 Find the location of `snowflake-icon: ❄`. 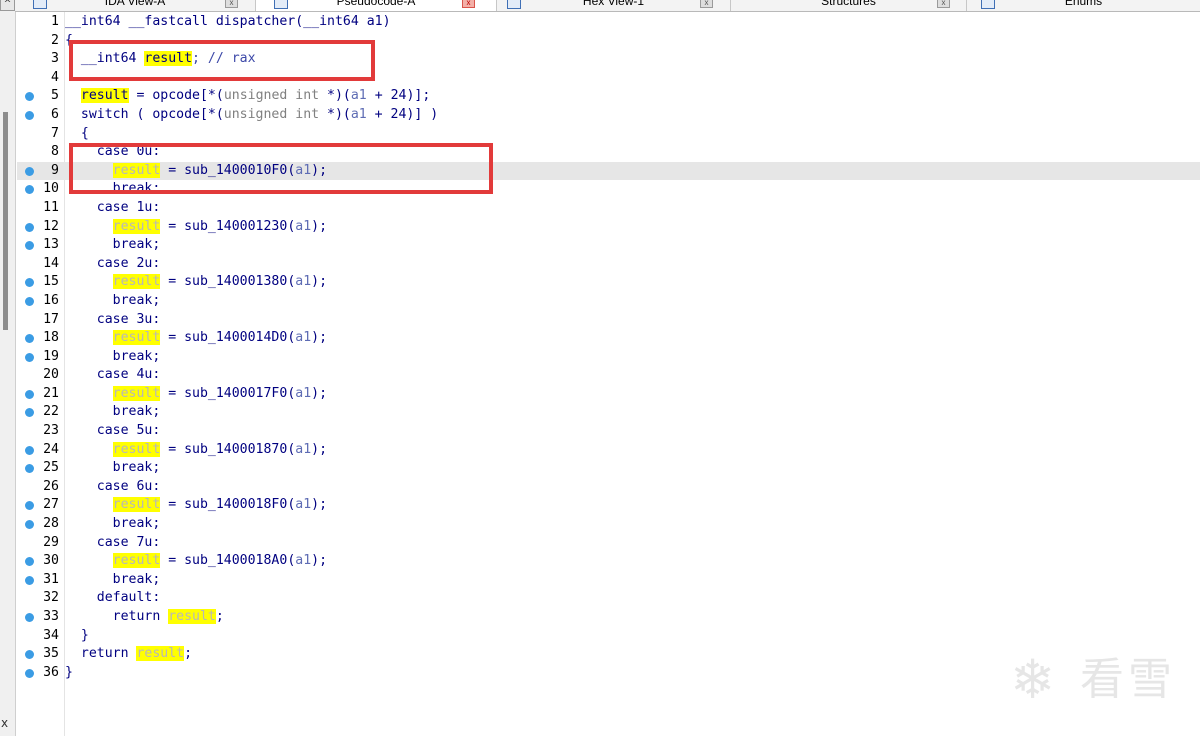

snowflake-icon: ❄ is located at coordinates (1033, 679).